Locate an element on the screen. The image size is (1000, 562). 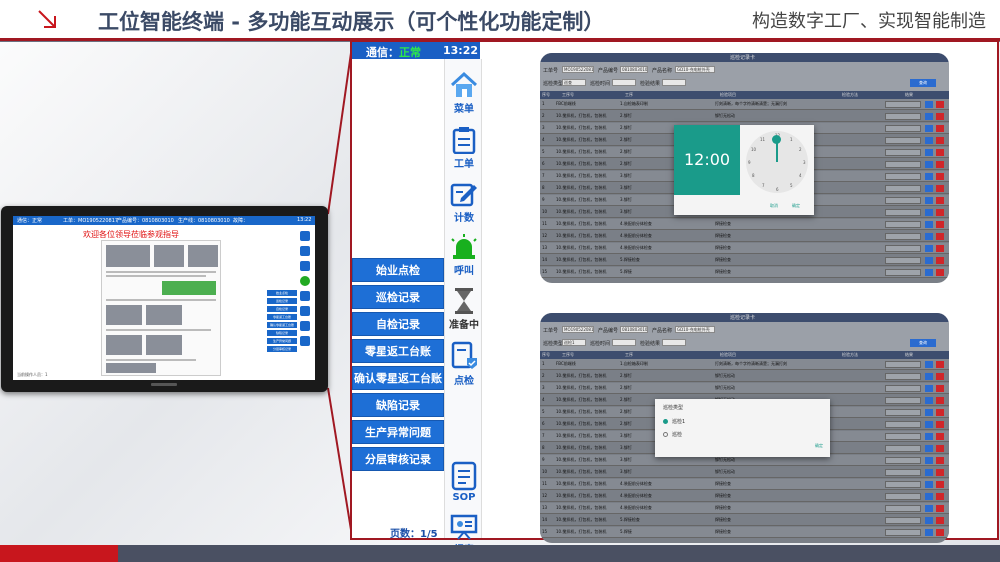
clock-dial: 12 1 2 3 4 5 6 7 8 9 10 11 is located at coordinates (777, 162).